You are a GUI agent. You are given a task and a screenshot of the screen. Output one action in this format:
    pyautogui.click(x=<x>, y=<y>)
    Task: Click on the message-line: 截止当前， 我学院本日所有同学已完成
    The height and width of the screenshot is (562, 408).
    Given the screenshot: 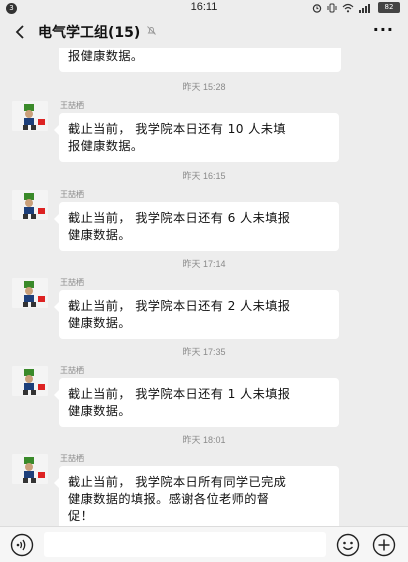 What is the action you would take?
    pyautogui.click(x=177, y=482)
    